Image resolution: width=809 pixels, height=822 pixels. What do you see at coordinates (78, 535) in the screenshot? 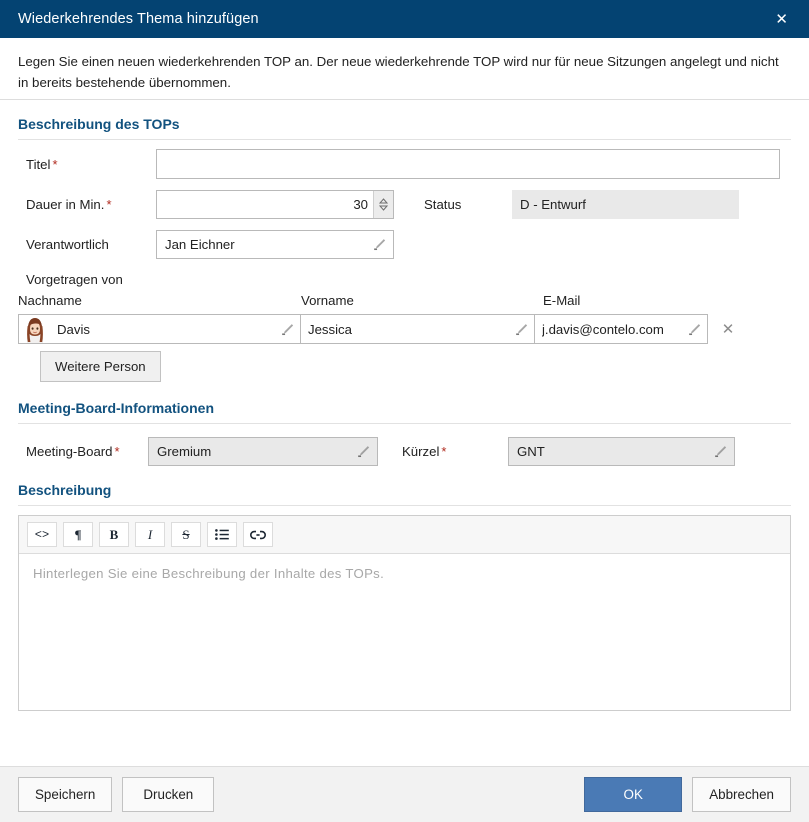
I see `paragraph-icon: ¶` at bounding box center [78, 535].